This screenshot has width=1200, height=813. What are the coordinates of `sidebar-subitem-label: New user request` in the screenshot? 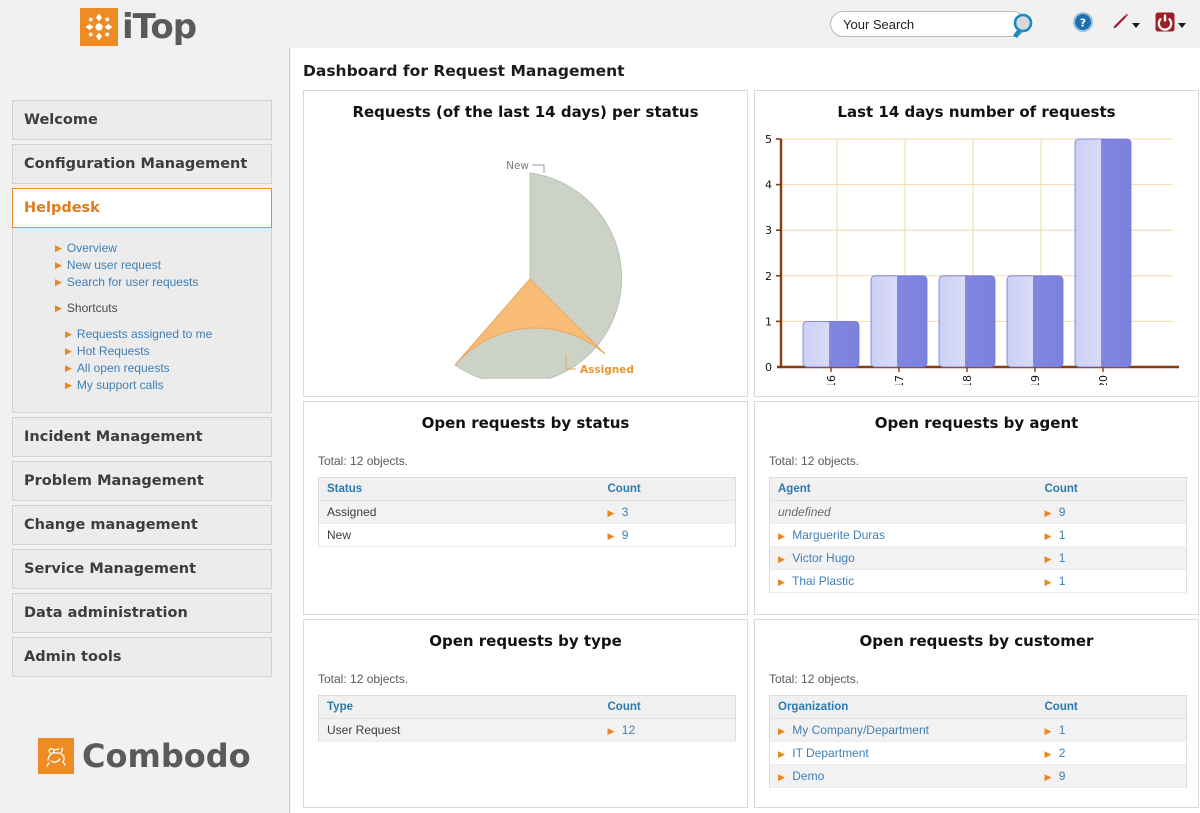 It's located at (113, 265).